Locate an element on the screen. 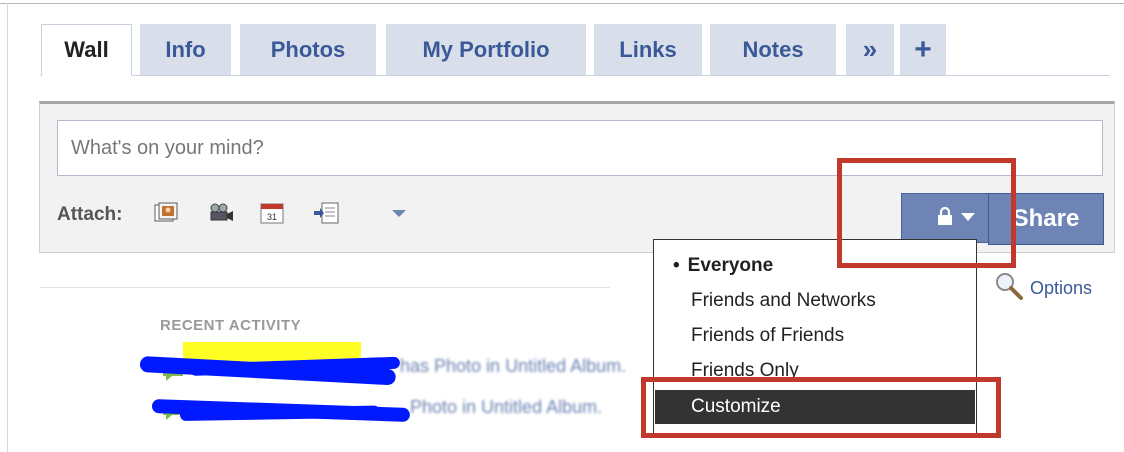 The image size is (1124, 452). magnifier-icon is located at coordinates (1009, 288).